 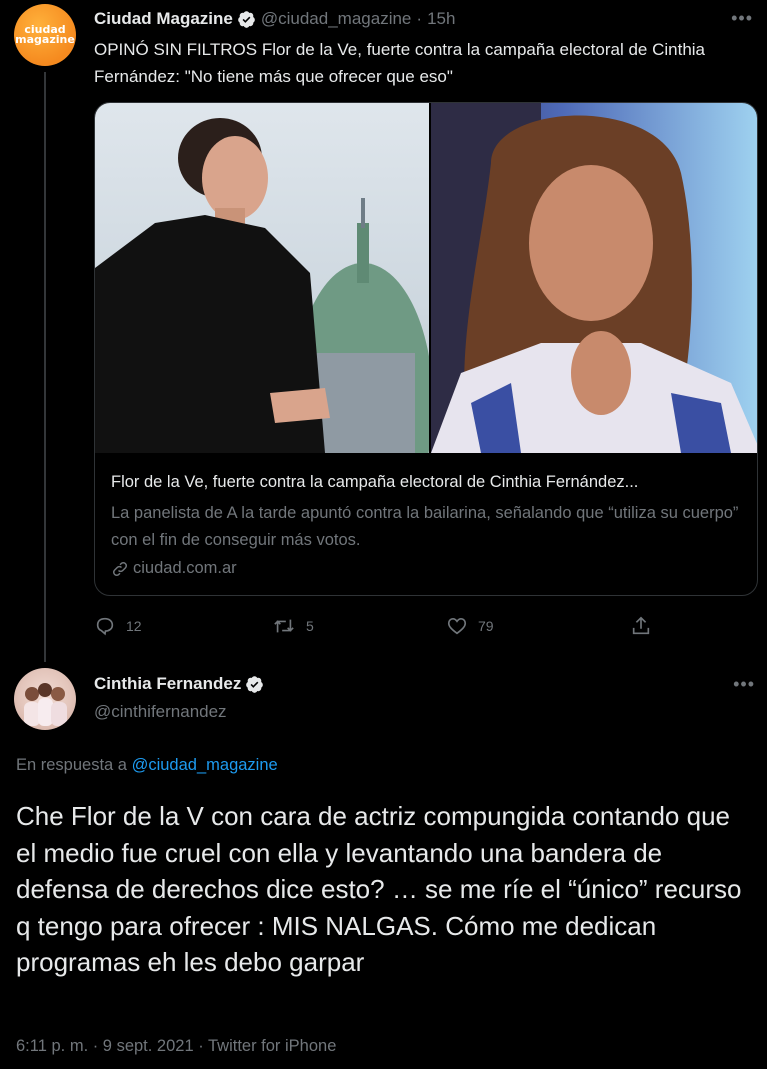 What do you see at coordinates (160, 712) in the screenshot?
I see `tweet2-author-handle: @cinthifernandez` at bounding box center [160, 712].